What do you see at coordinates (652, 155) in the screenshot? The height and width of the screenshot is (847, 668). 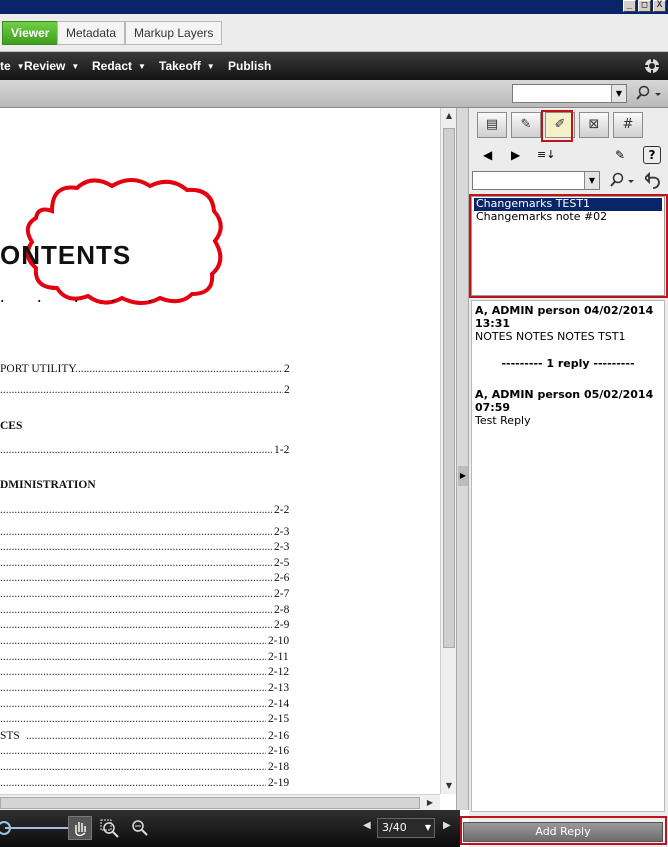 I see `help-icon: ?` at bounding box center [652, 155].